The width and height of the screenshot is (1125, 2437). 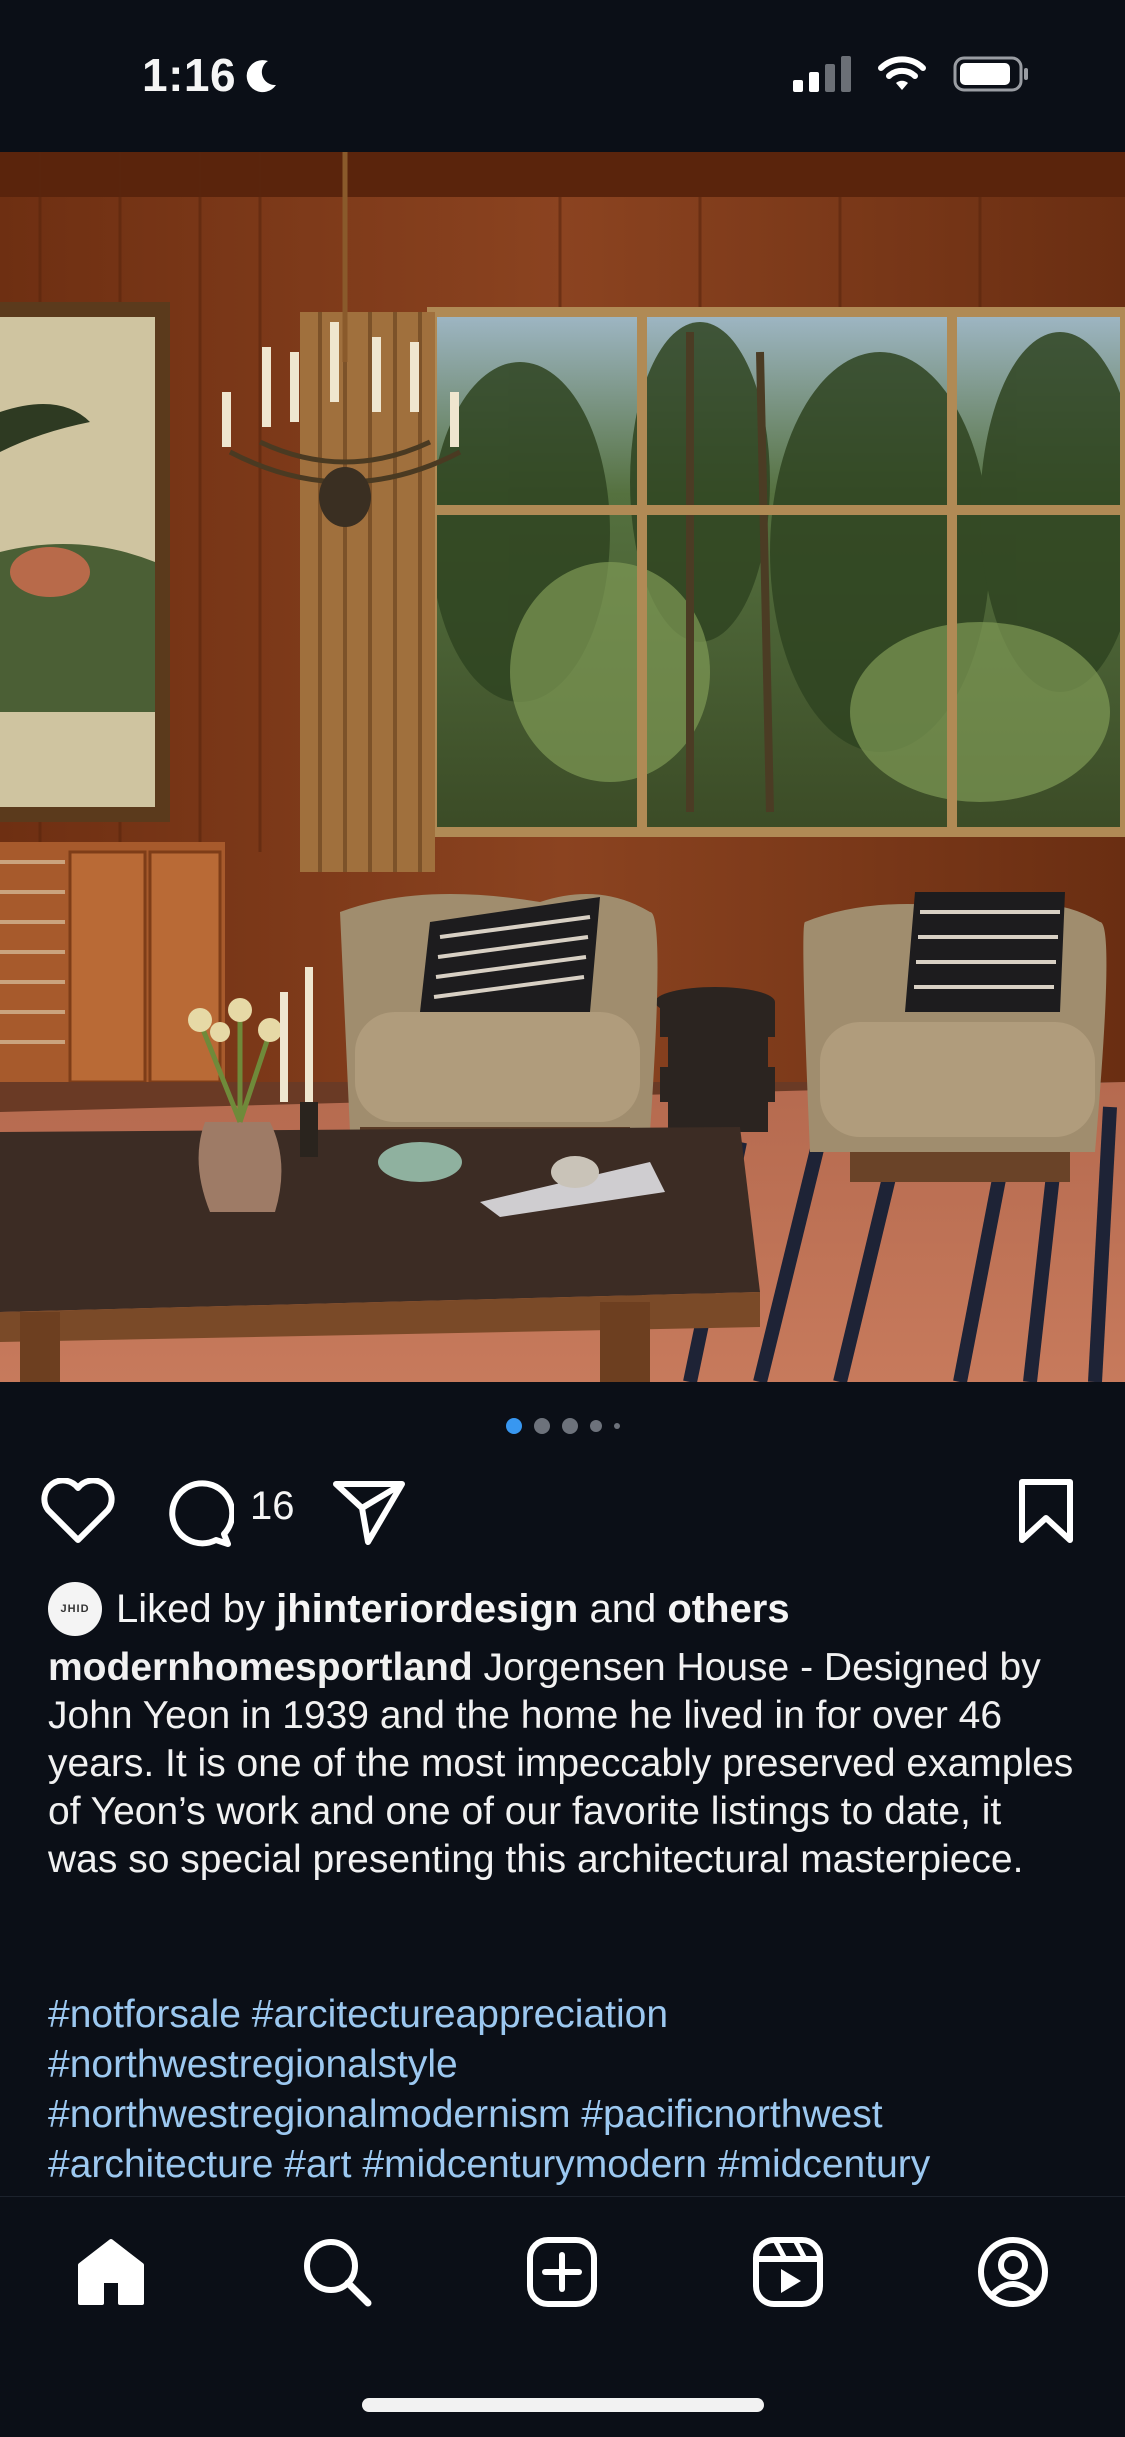 What do you see at coordinates (198, 1513) in the screenshot?
I see `comment-icon` at bounding box center [198, 1513].